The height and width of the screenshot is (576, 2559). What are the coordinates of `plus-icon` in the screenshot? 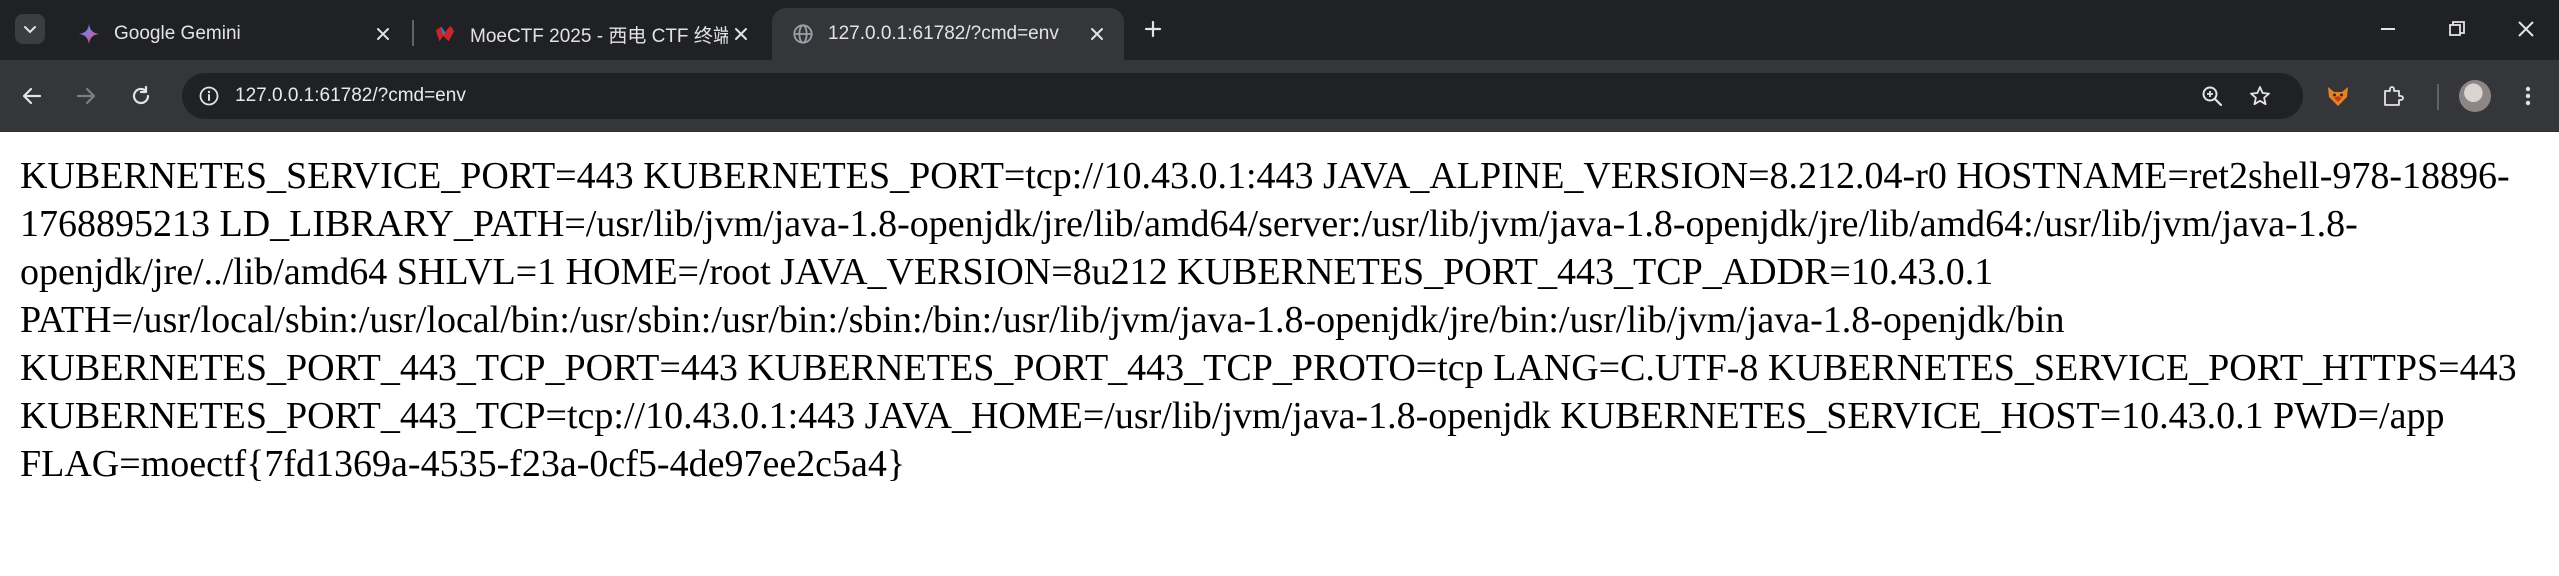 It's located at (1153, 29).